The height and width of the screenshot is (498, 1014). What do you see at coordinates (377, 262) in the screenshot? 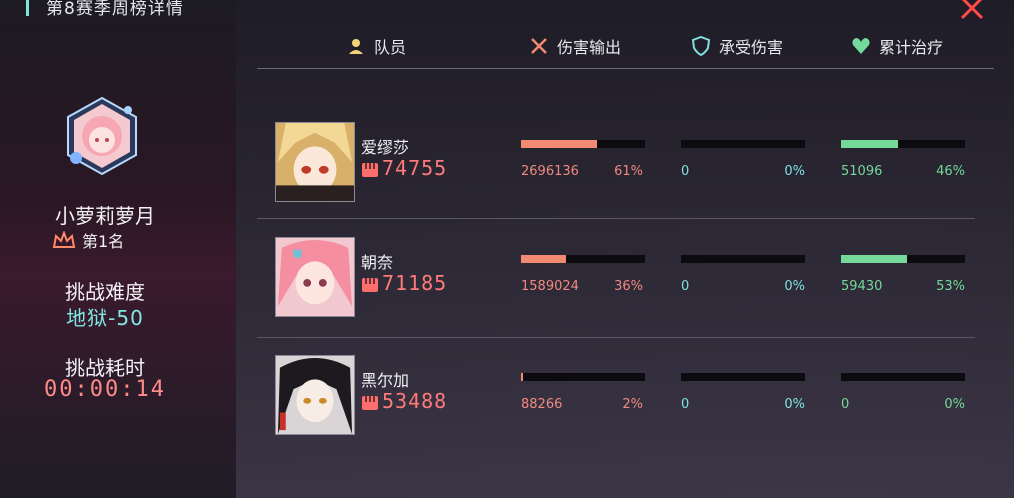
I see `member-name: 朝奈` at bounding box center [377, 262].